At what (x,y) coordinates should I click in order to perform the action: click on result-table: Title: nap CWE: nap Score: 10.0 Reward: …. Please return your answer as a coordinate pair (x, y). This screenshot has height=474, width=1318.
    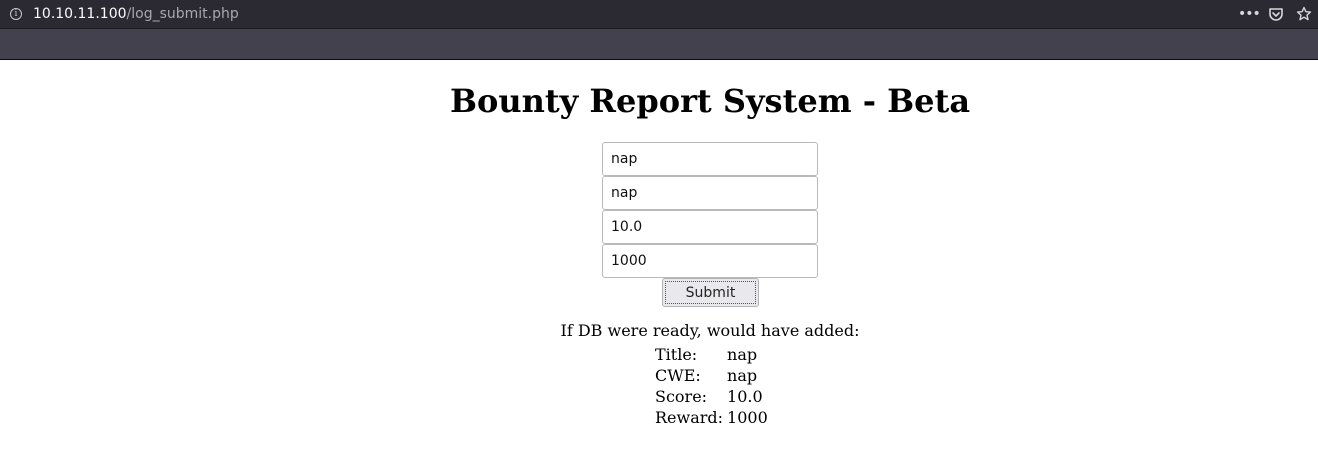
    Looking at the image, I should click on (711, 386).